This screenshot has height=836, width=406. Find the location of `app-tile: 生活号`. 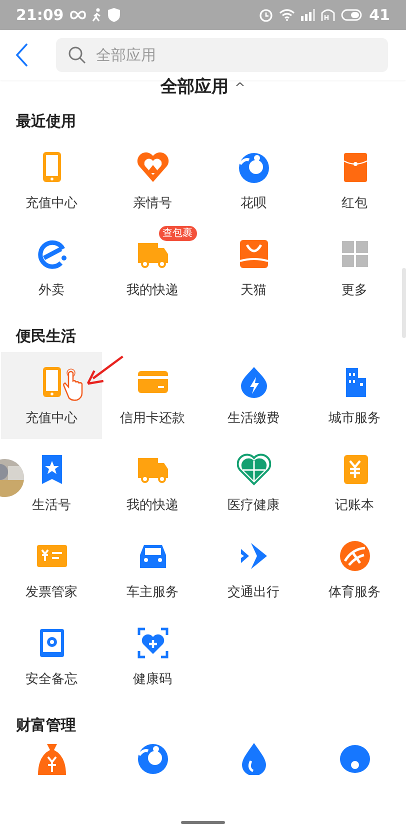

app-tile: 生活号 is located at coordinates (51, 482).